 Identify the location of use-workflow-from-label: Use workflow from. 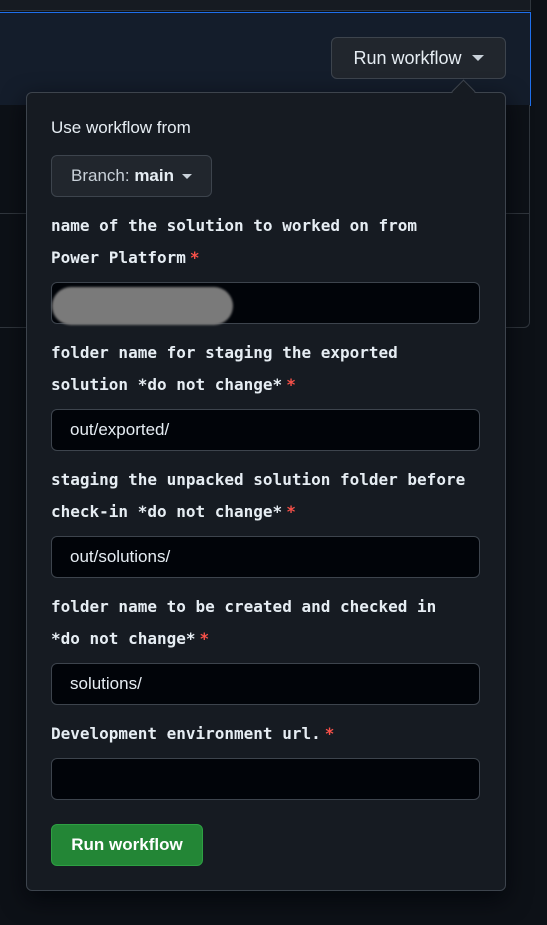
(121, 127).